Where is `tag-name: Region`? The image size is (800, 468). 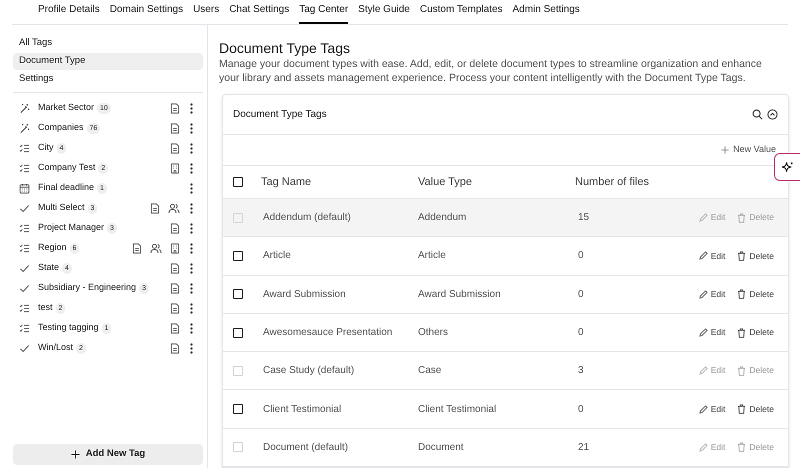
tag-name: Region is located at coordinates (52, 248).